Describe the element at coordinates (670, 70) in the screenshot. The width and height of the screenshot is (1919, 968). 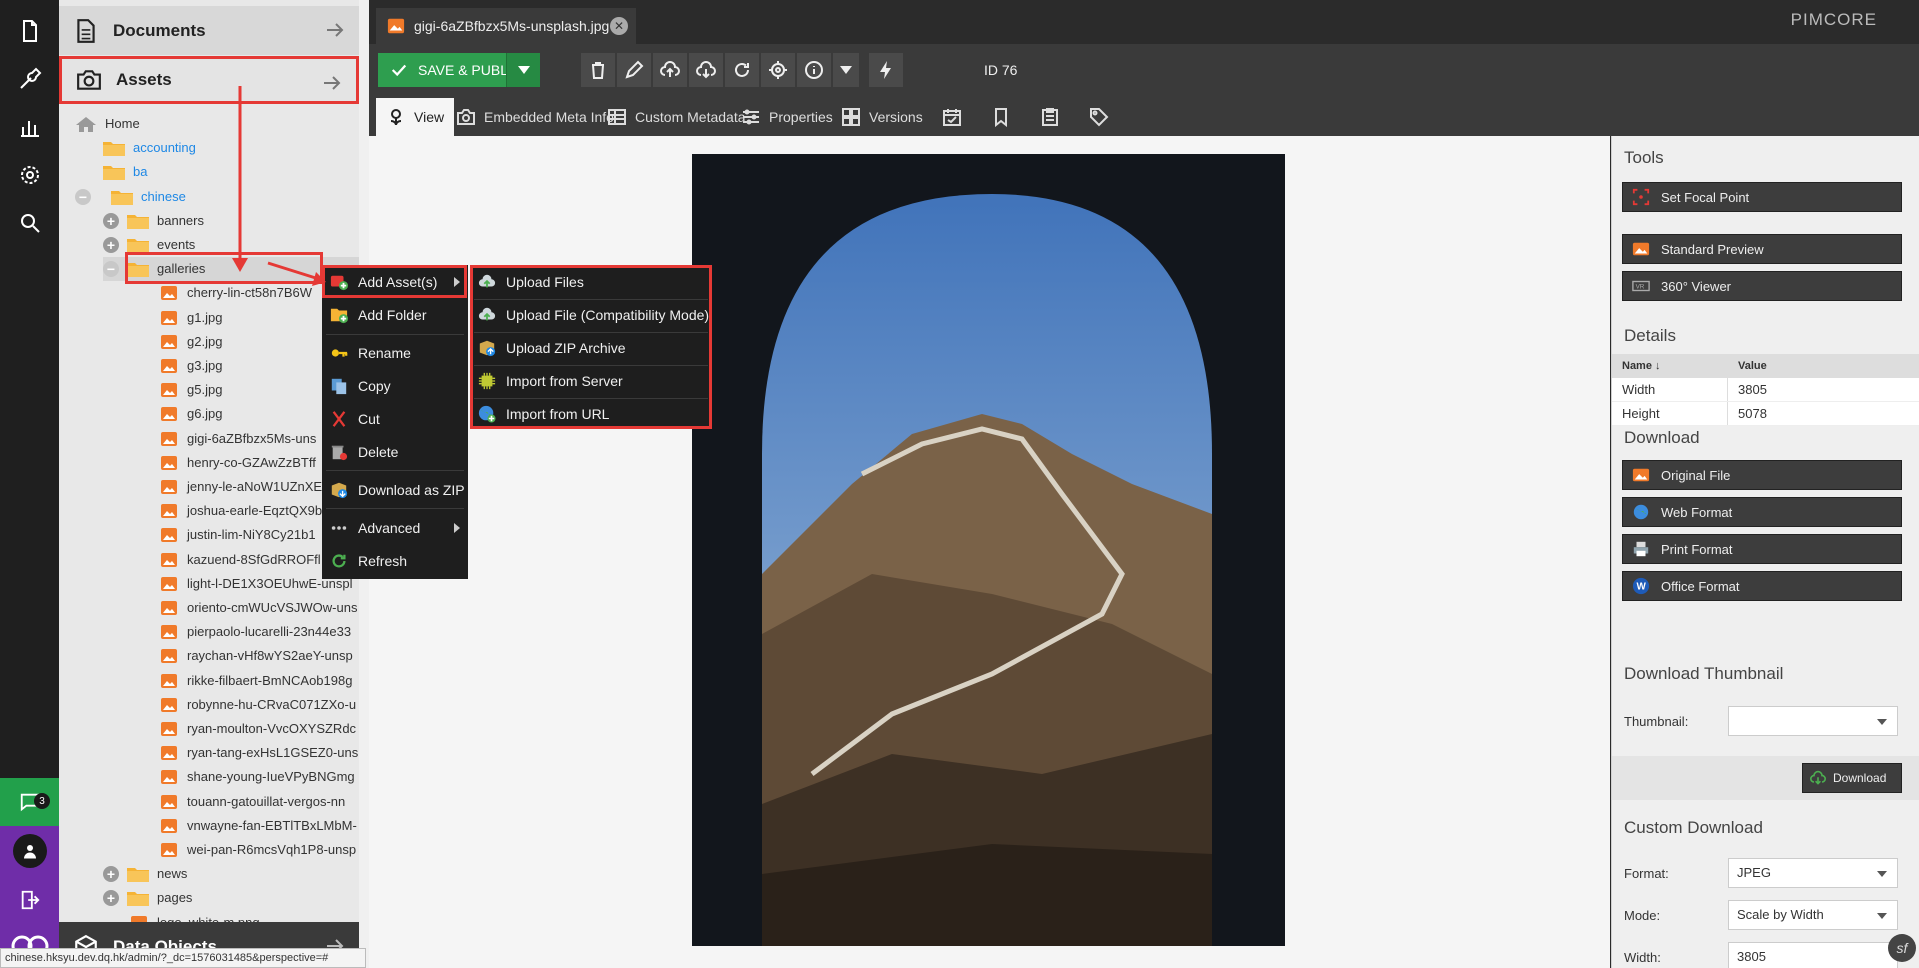
I see `upload-new-version-button` at that location.